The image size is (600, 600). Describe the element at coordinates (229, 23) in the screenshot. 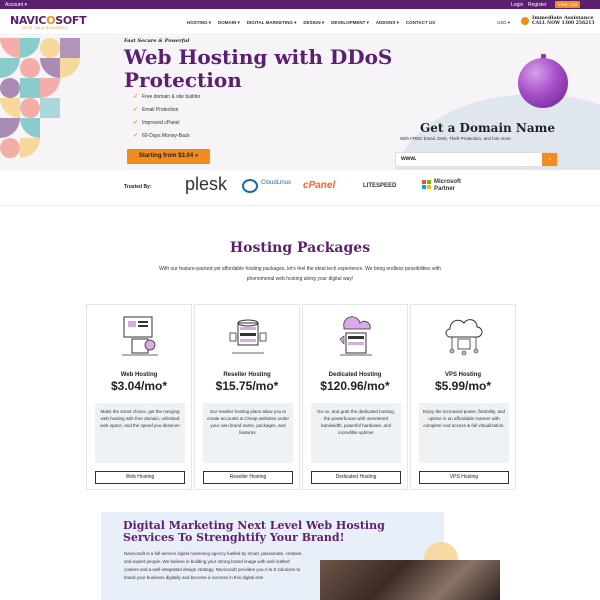

I see `nav-domain: DOMAIN ▾` at that location.